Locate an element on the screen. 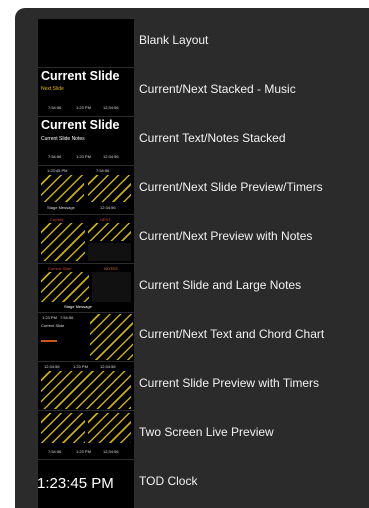 The image size is (369, 508). thumb-current-slide: Current Slide is located at coordinates (53, 325).